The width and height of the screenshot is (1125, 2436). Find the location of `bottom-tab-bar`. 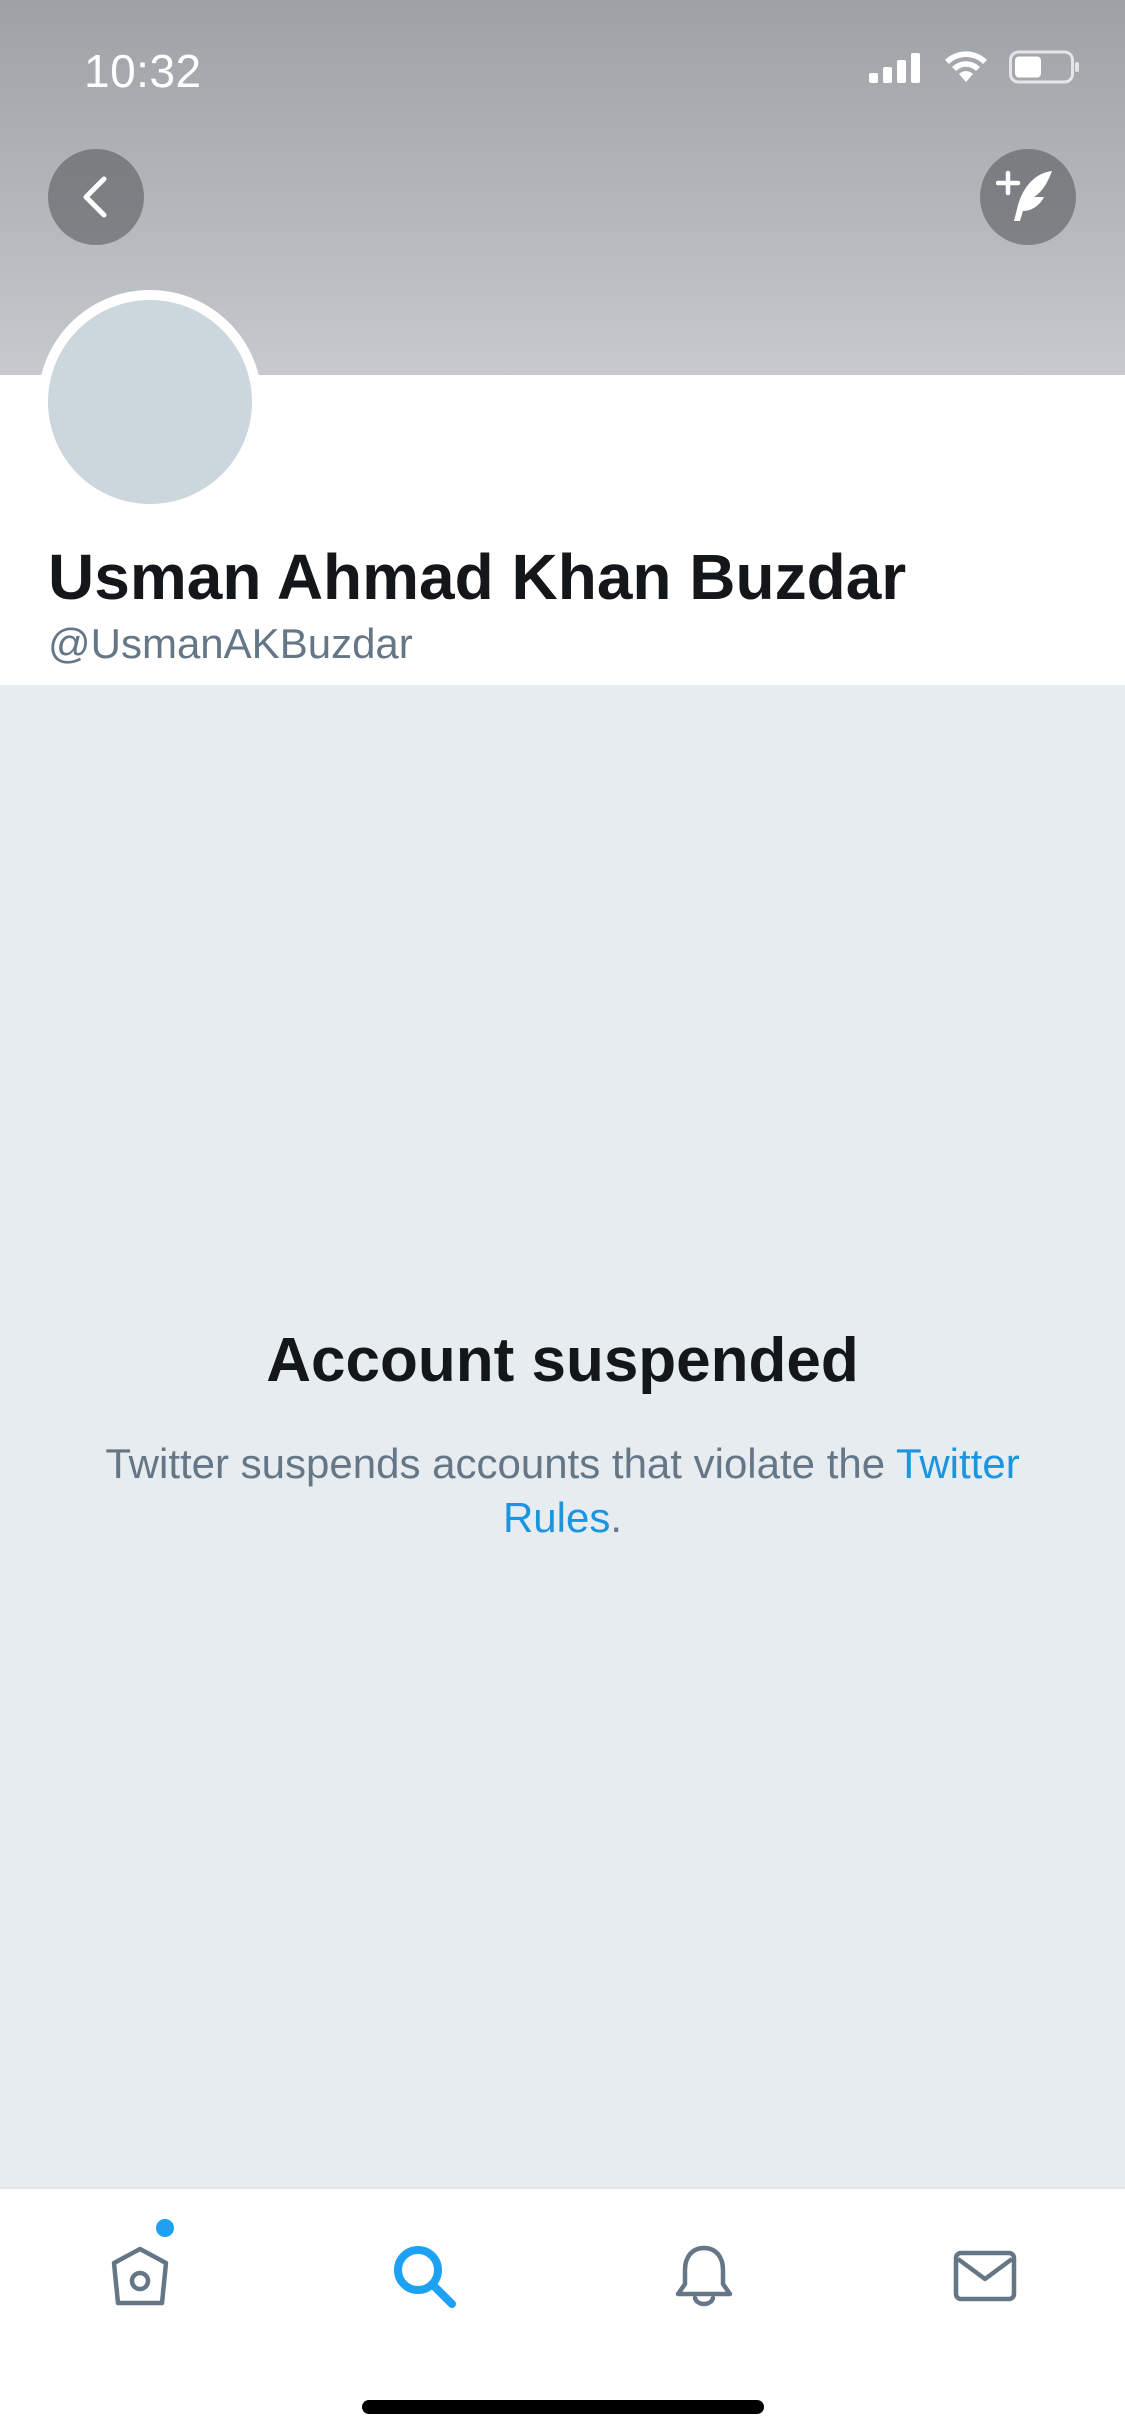

bottom-tab-bar is located at coordinates (562, 2311).